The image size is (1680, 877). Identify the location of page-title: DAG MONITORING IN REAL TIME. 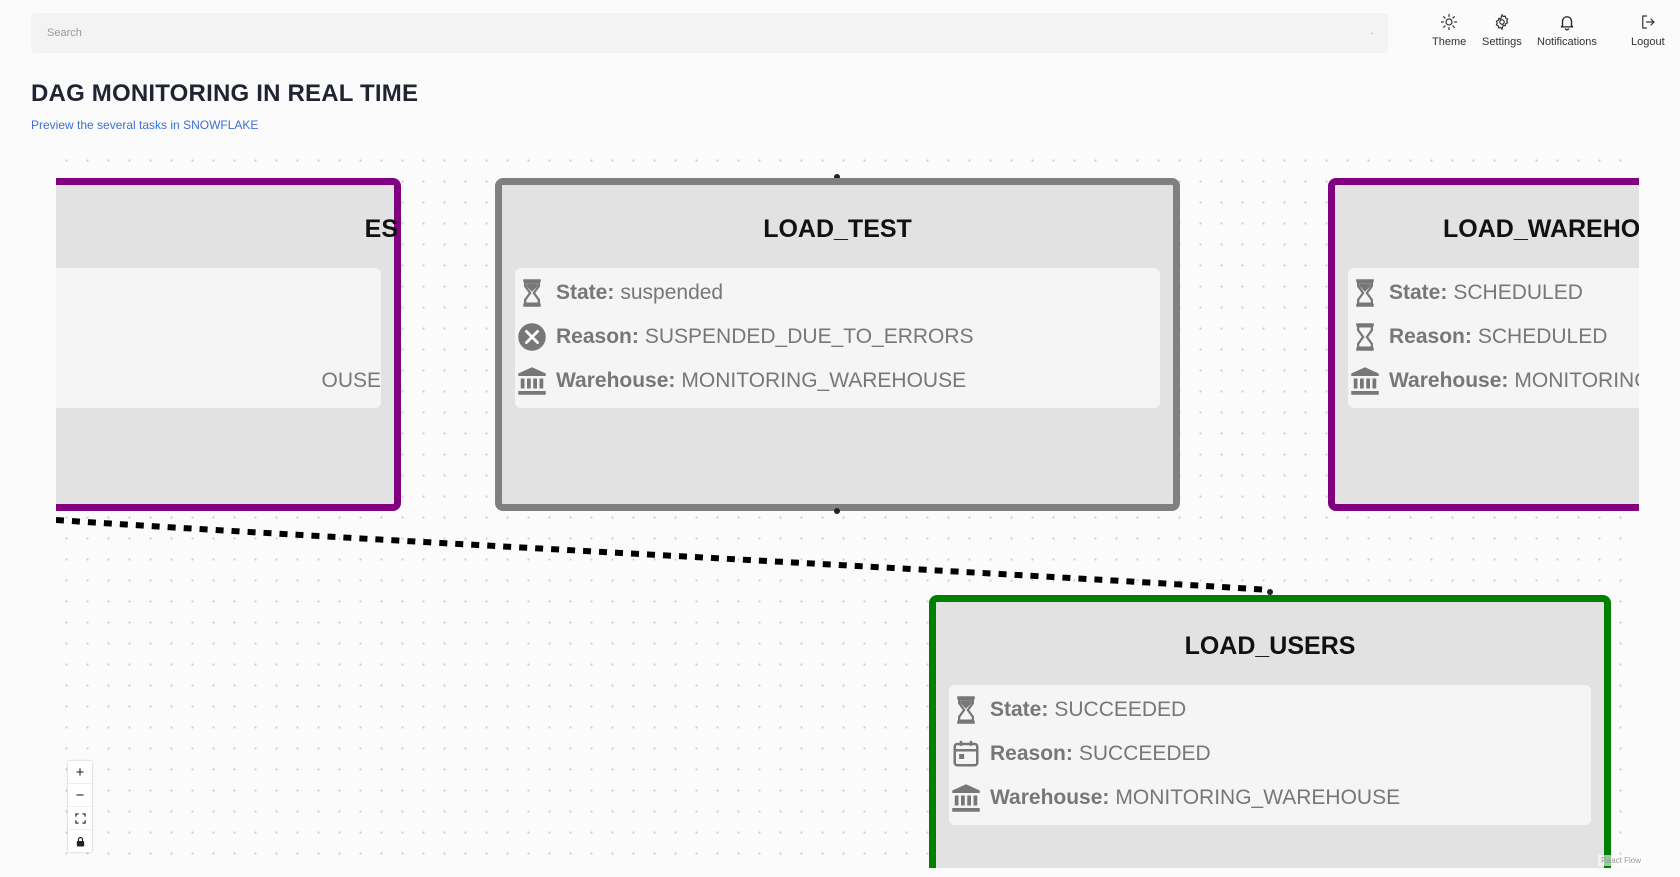
(225, 93).